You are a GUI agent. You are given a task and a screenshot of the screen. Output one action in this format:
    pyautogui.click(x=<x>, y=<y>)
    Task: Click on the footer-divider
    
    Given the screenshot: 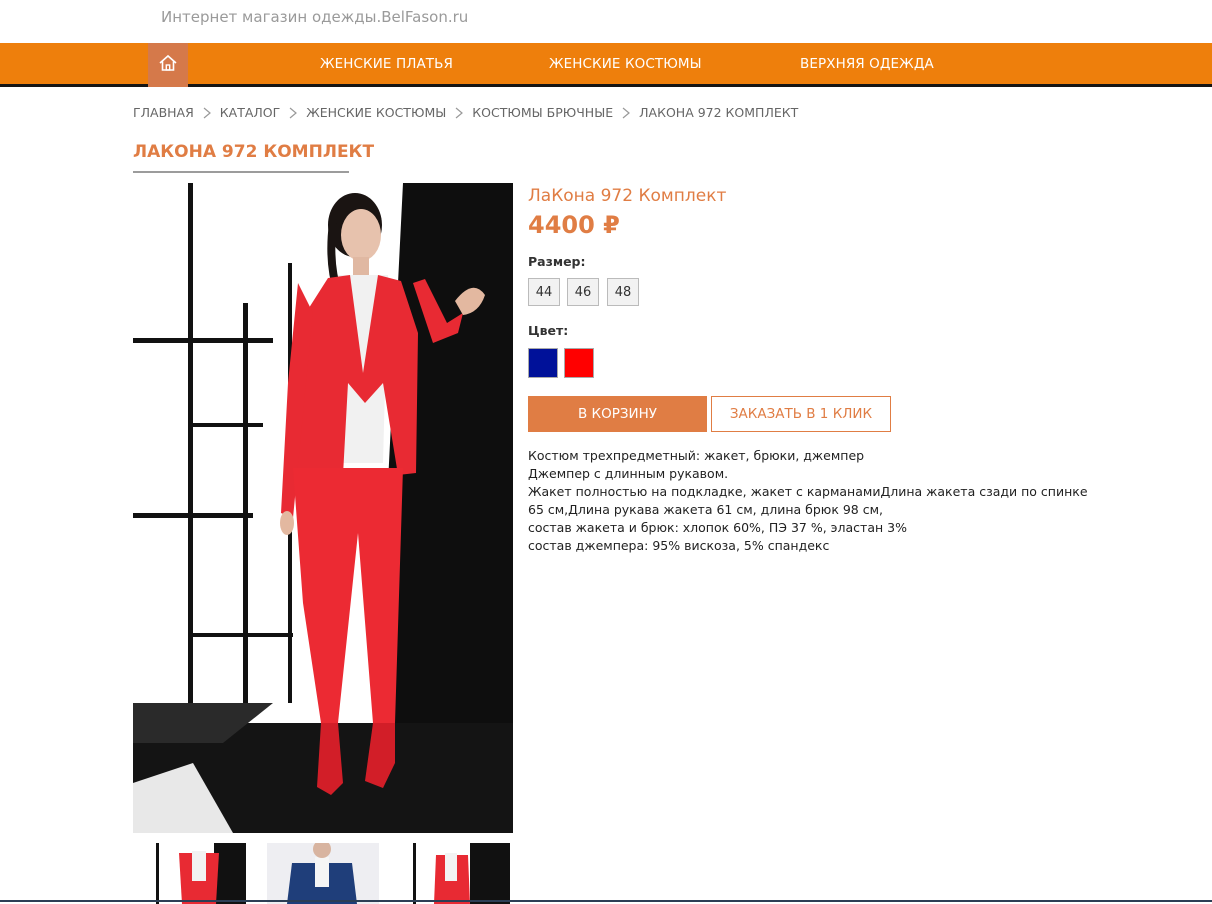 What is the action you would take?
    pyautogui.click(x=606, y=901)
    